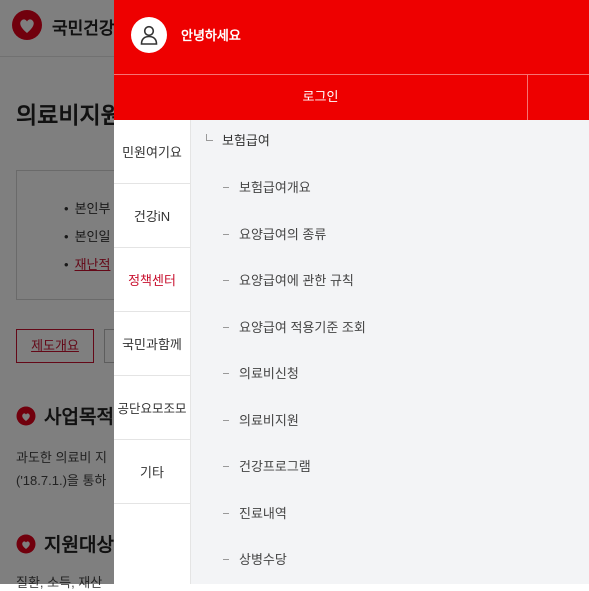 Image resolution: width=589 pixels, height=591 pixels. What do you see at coordinates (288, 279) in the screenshot?
I see `submenu-item: 요양급여에 관한 규칙` at bounding box center [288, 279].